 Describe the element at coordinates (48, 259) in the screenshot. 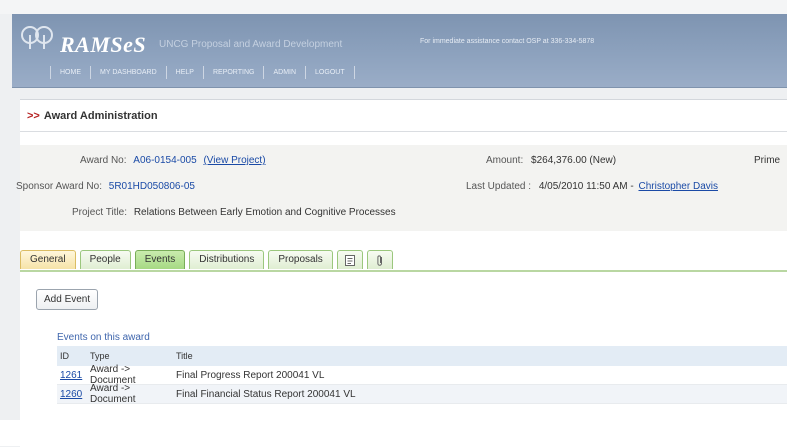

I see `tab-general: General` at that location.